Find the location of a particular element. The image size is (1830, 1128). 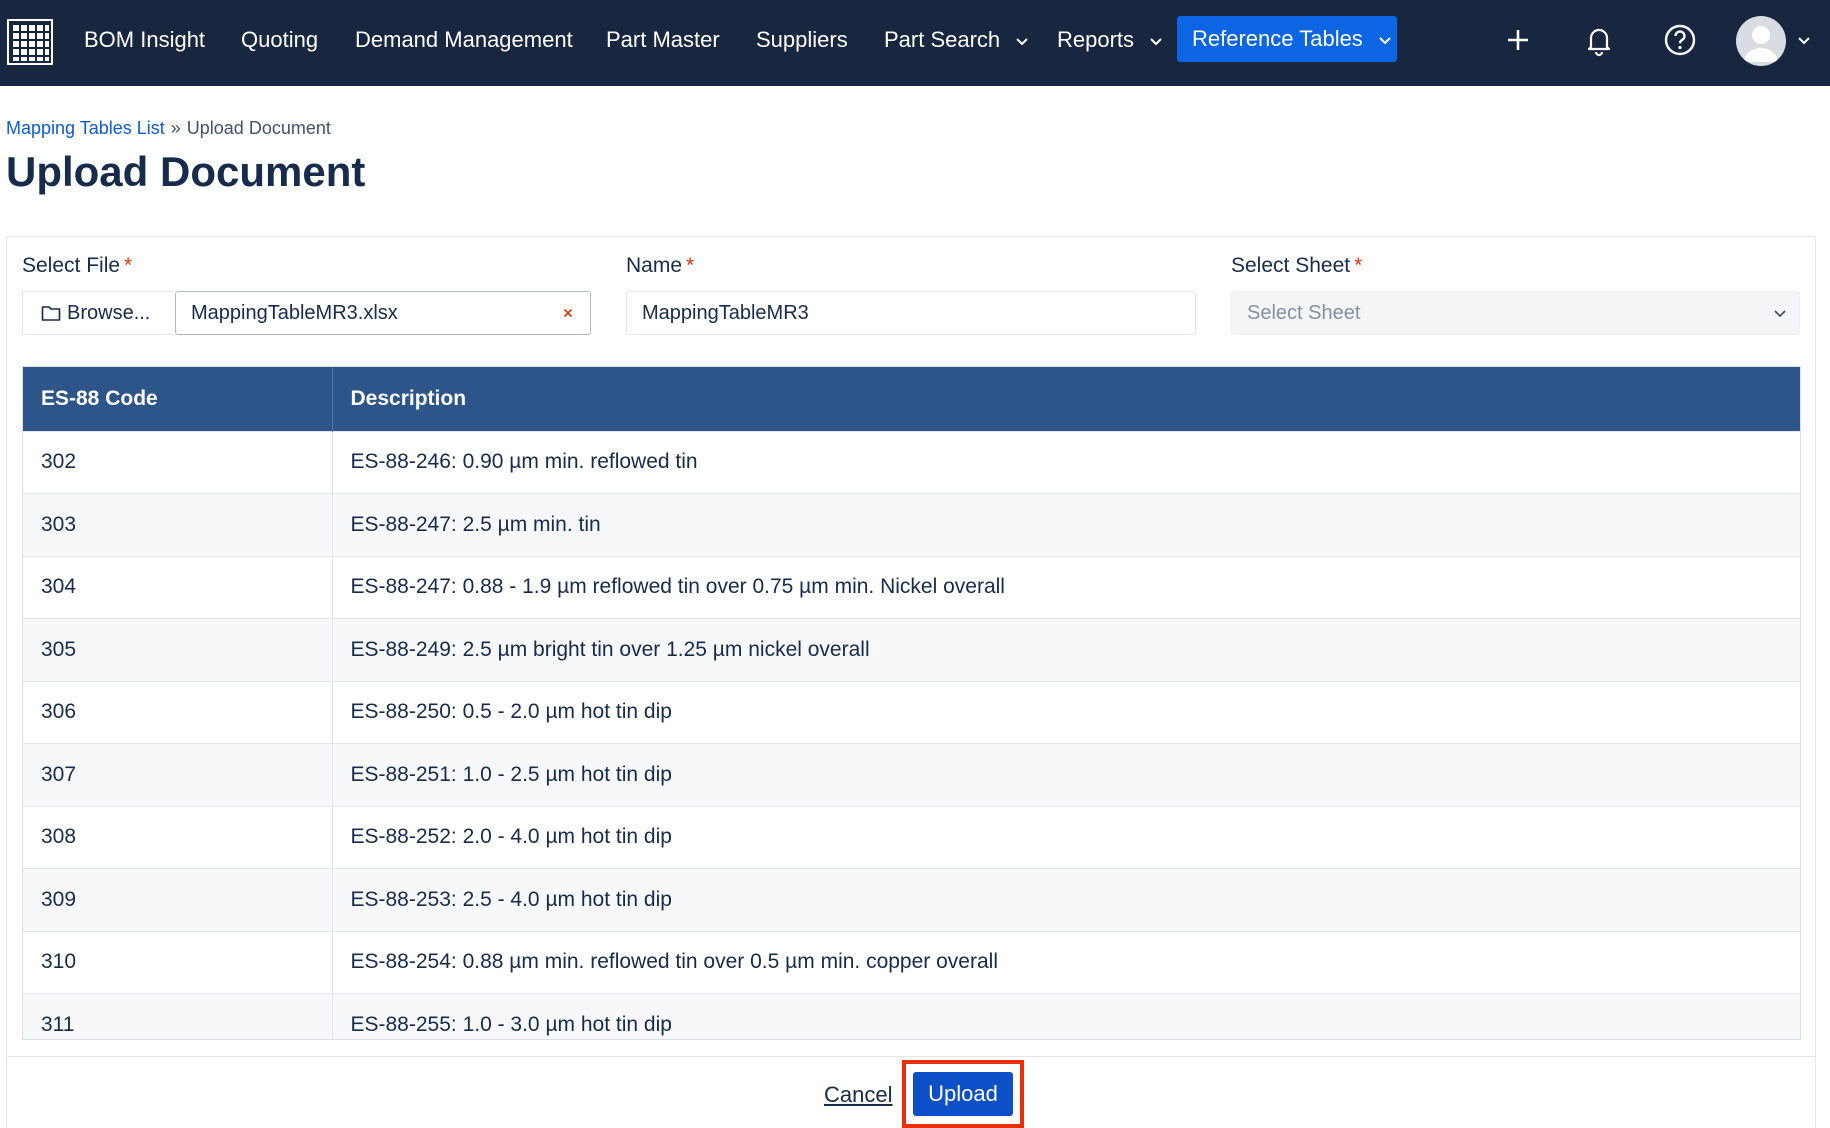

cell-code: 308 is located at coordinates (178, 837).